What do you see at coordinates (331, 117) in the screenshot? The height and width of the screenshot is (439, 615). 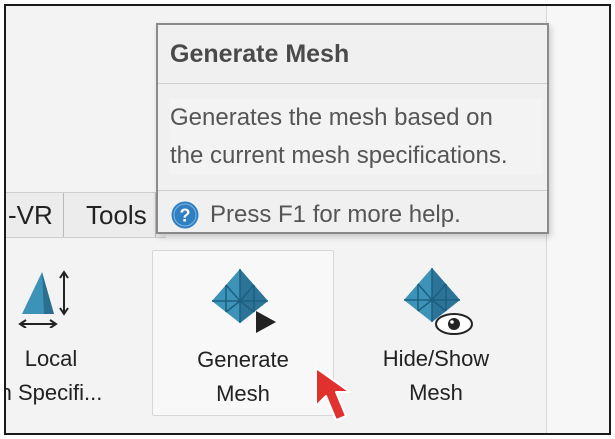 I see `tooltip-description-line1: Generates the mesh based on` at bounding box center [331, 117].